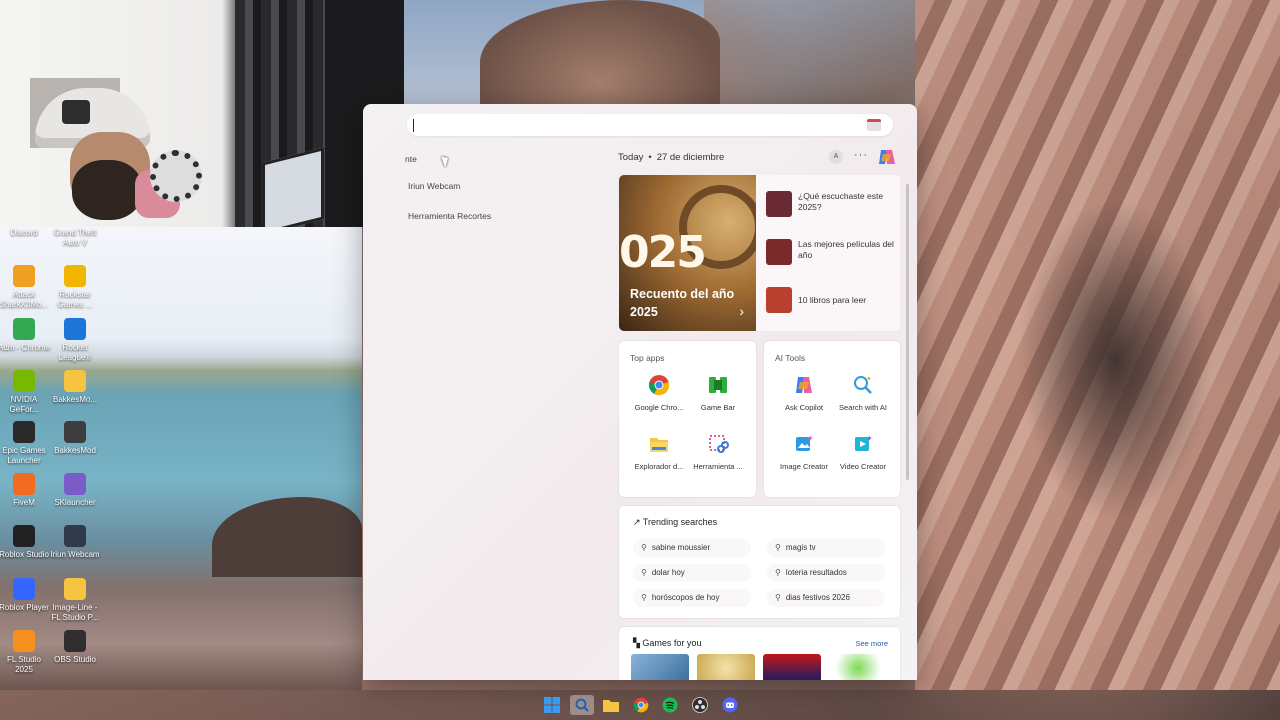 This screenshot has height=720, width=1280. I want to click on trending-header: ↗ Trending searches, so click(675, 522).